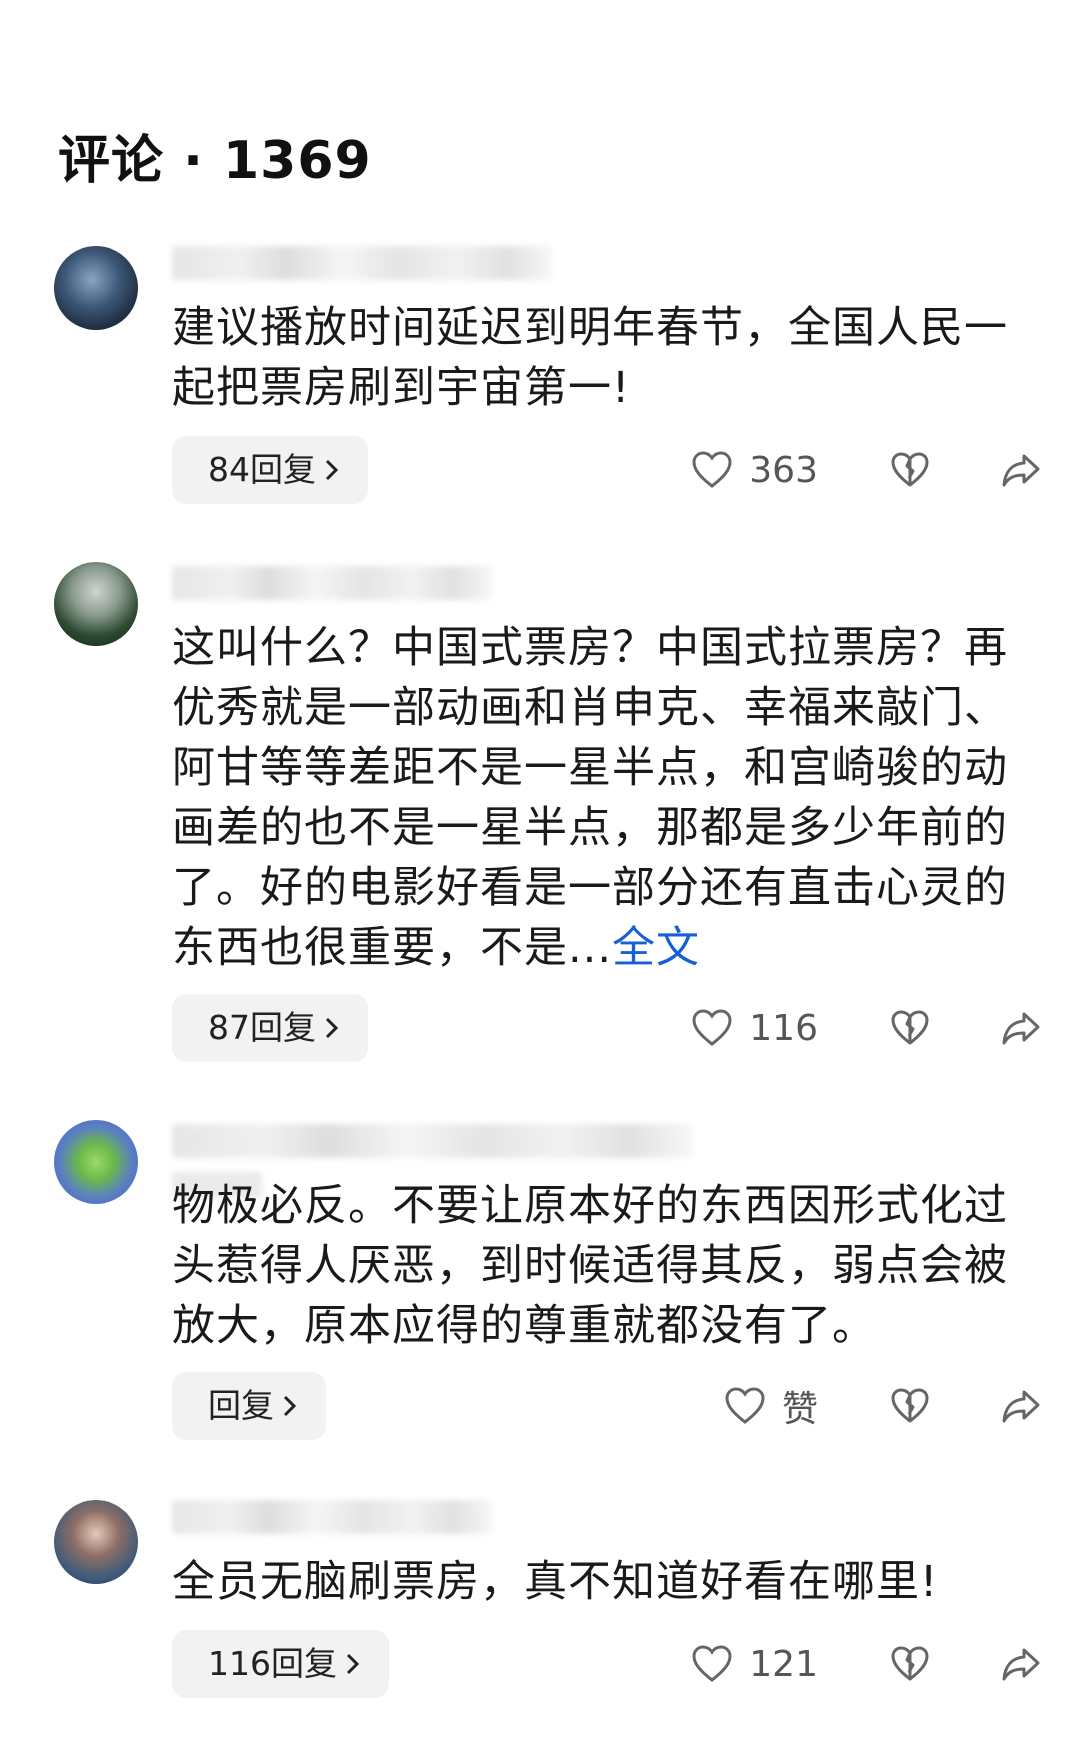 Image resolution: width=1088 pixels, height=1745 pixels. I want to click on read-more-link: 全文, so click(656, 948).